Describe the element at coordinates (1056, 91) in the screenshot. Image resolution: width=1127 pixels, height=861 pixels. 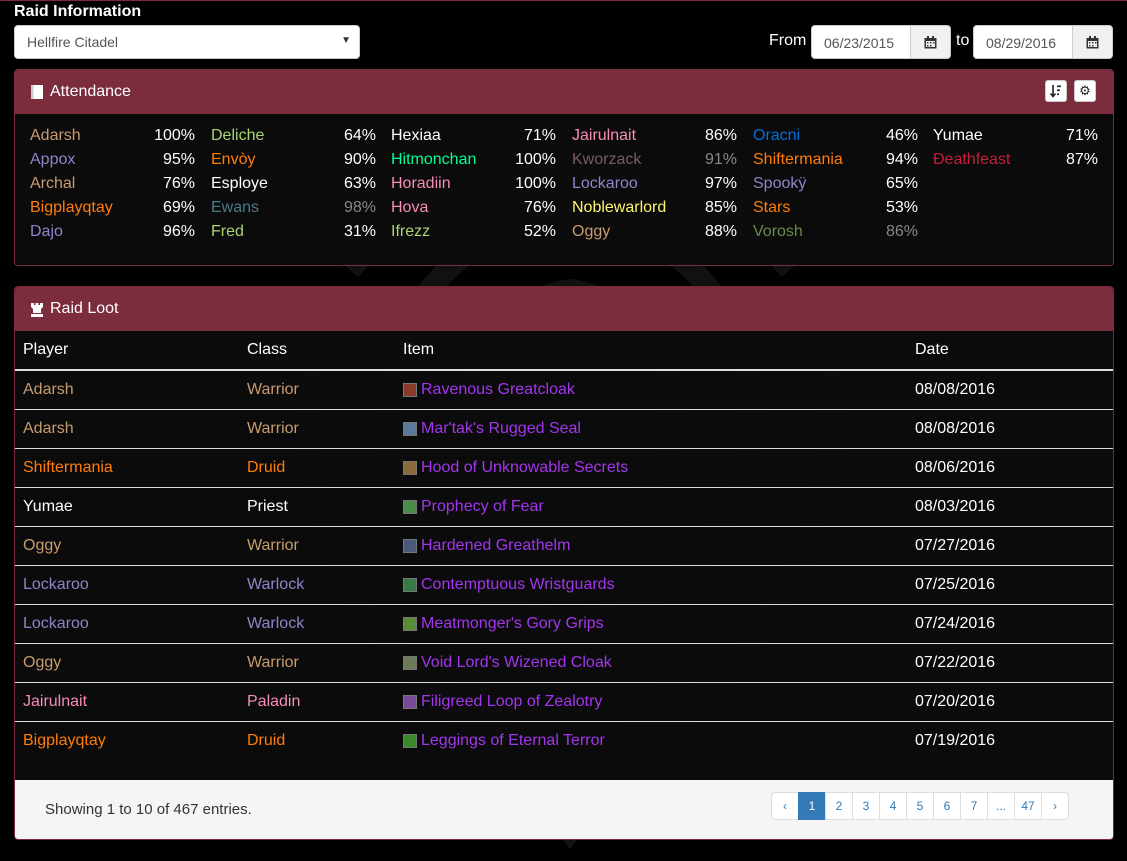
I see `sort-button` at that location.